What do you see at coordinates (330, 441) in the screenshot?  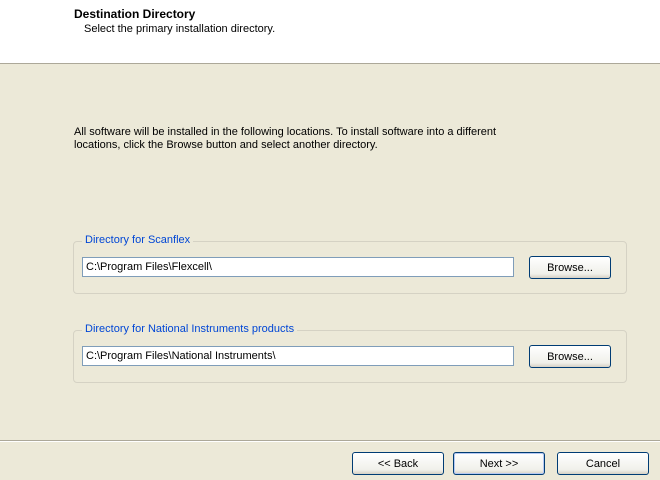 I see `footer-divider` at bounding box center [330, 441].